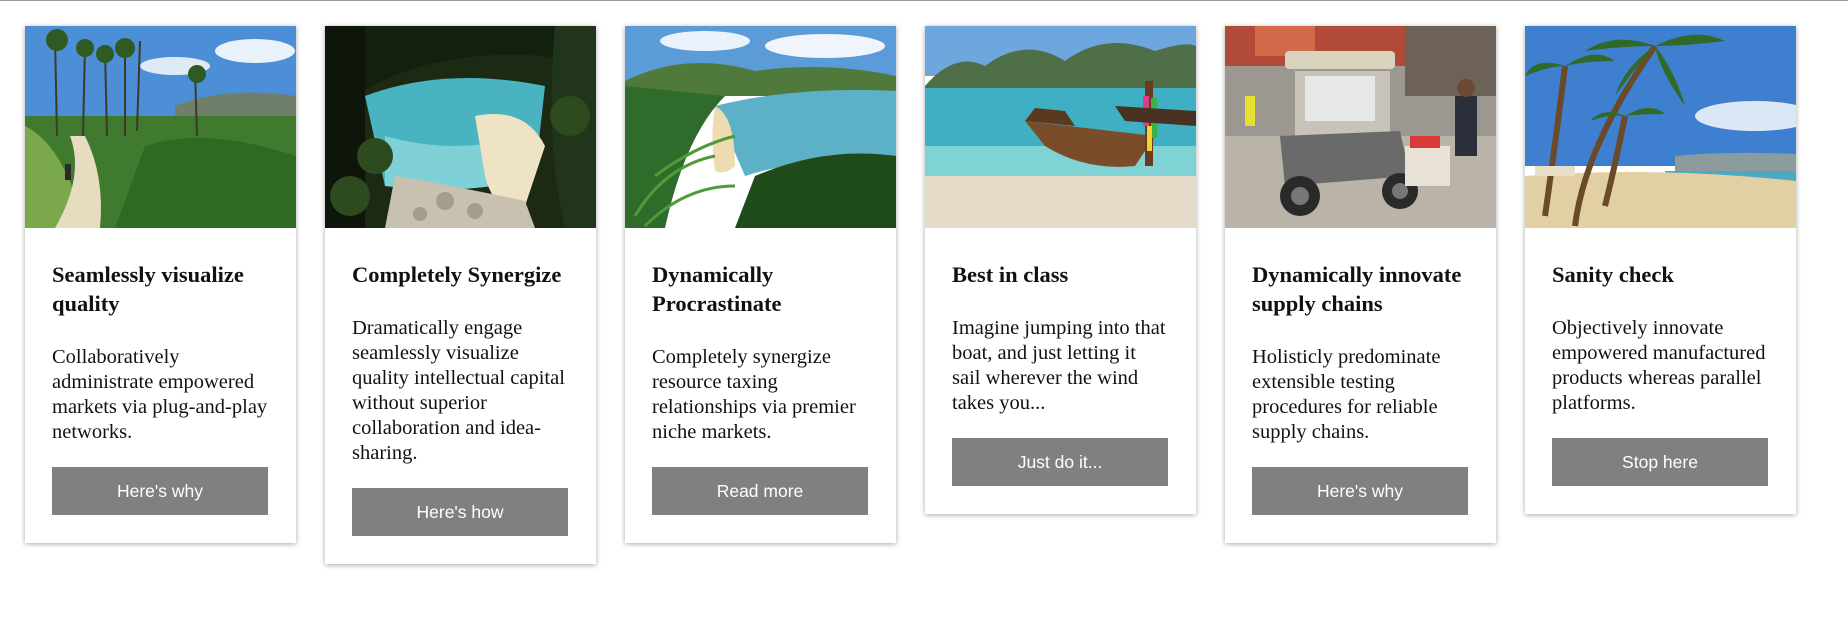 The width and height of the screenshot is (1848, 625). What do you see at coordinates (1360, 127) in the screenshot?
I see `street-tuk-tuk-photo` at bounding box center [1360, 127].